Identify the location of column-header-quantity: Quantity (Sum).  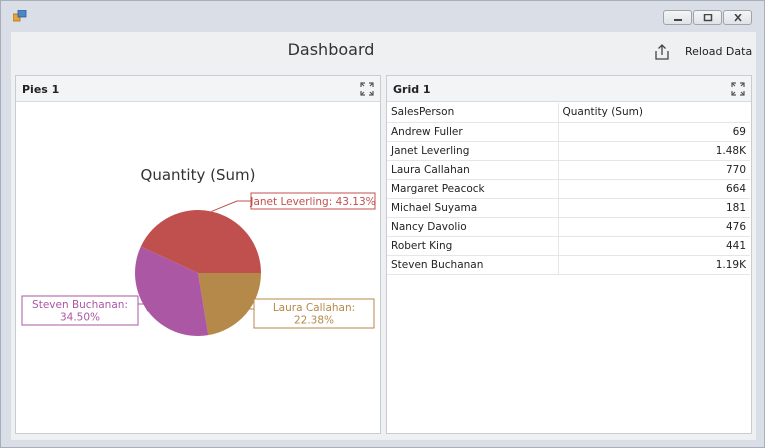
(654, 113).